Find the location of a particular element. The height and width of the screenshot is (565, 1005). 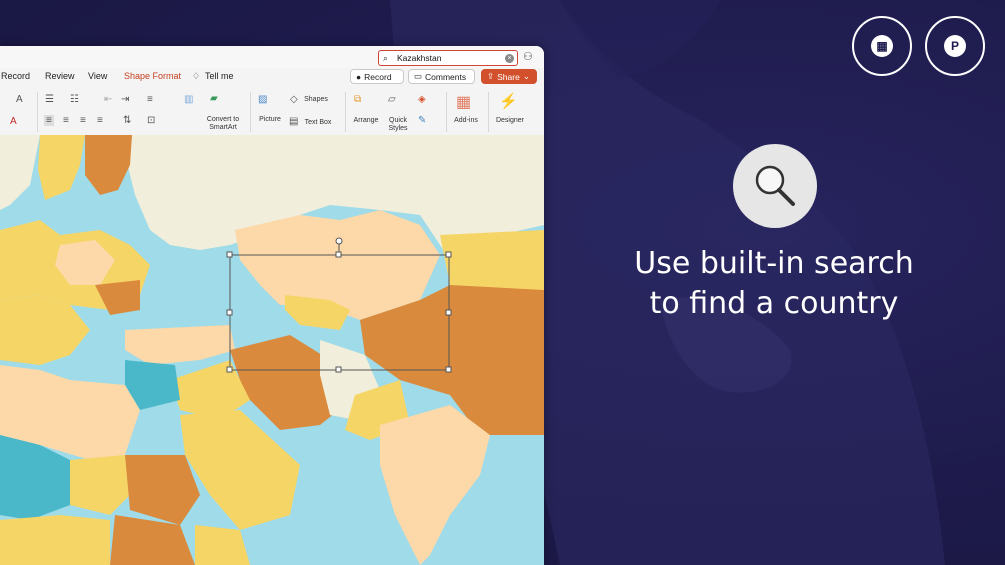

headline: Use built-in search to find a country is located at coordinates (774, 284).